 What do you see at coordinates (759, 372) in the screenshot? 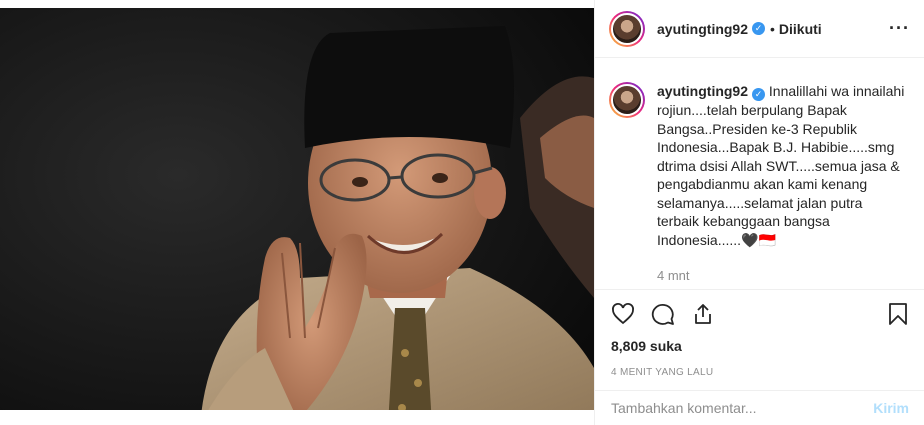
I see `post-time: 4 MENIT YANG LALU` at bounding box center [759, 372].